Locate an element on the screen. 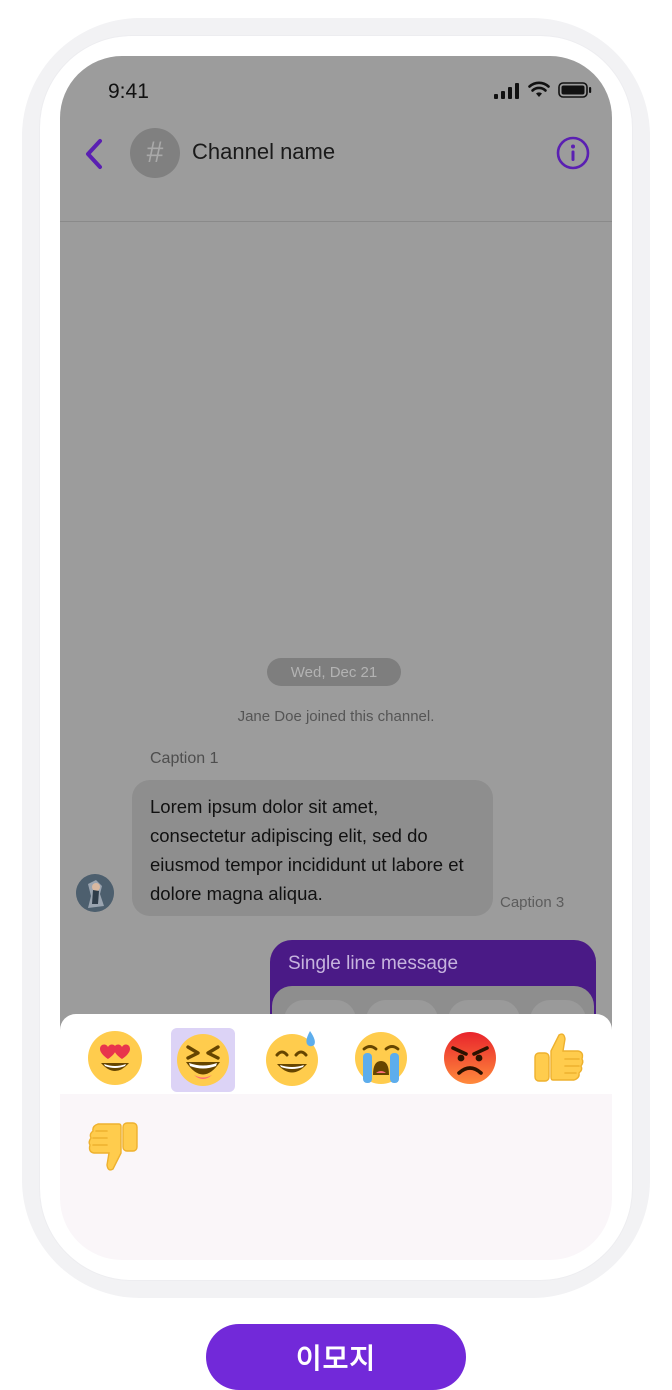 The image size is (672, 1390). crying-emoji-icon is located at coordinates (381, 1058).